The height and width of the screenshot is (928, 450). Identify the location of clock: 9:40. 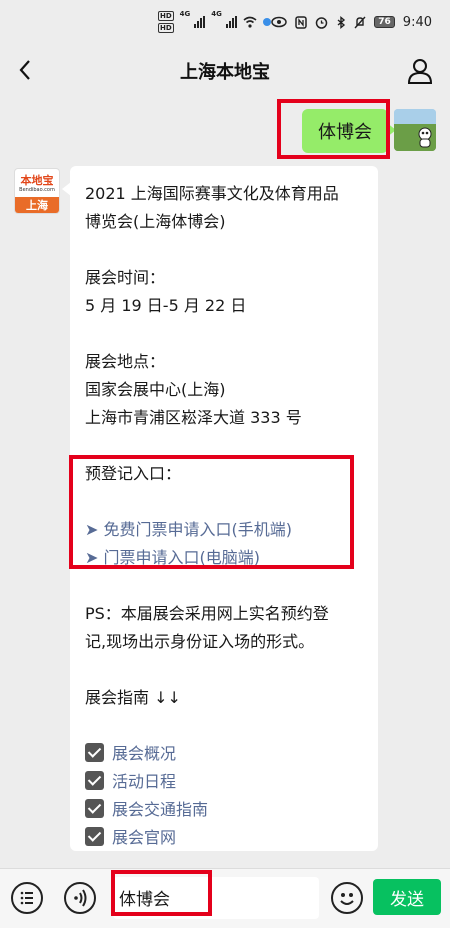
(417, 22).